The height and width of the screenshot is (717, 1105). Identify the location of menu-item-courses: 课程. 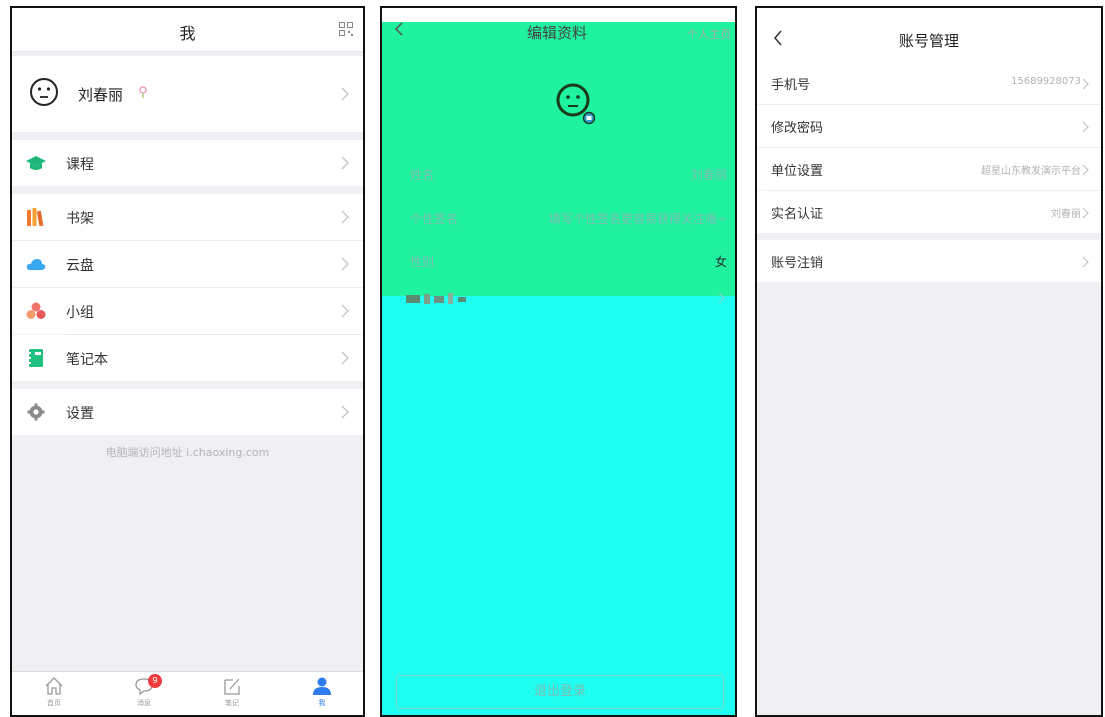
(187, 163).